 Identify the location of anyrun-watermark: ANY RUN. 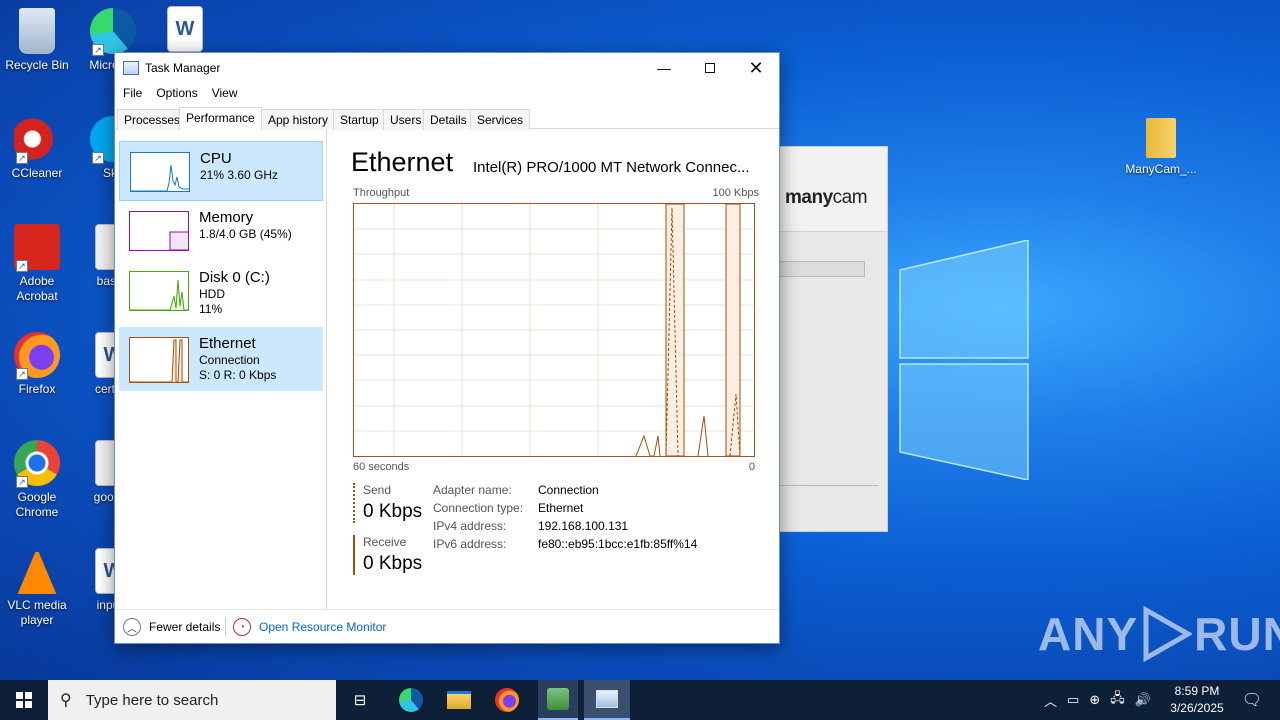
(1159, 634).